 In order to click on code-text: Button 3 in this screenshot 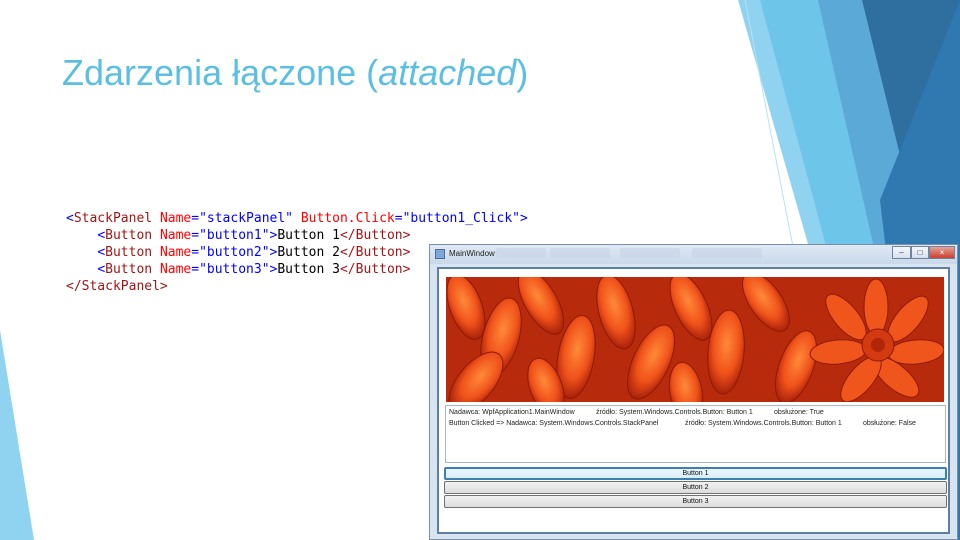, I will do `click(308, 269)`.